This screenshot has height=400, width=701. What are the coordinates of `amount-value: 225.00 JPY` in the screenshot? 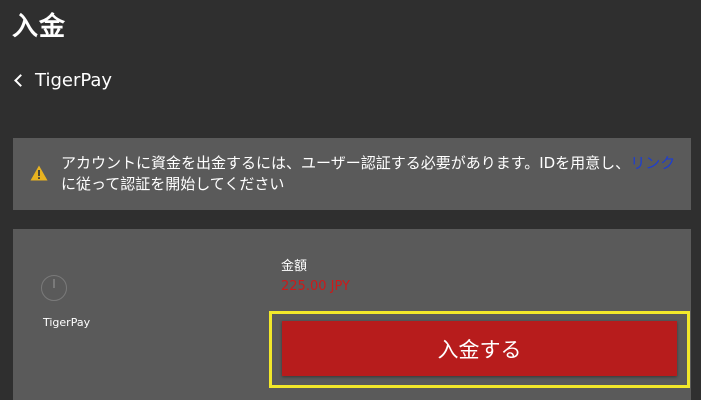 It's located at (315, 286).